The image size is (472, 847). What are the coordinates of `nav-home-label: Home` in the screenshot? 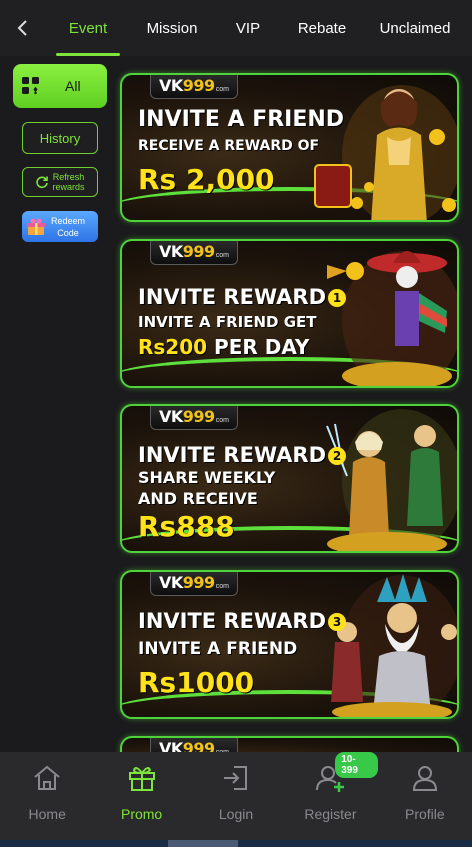 It's located at (47, 814).